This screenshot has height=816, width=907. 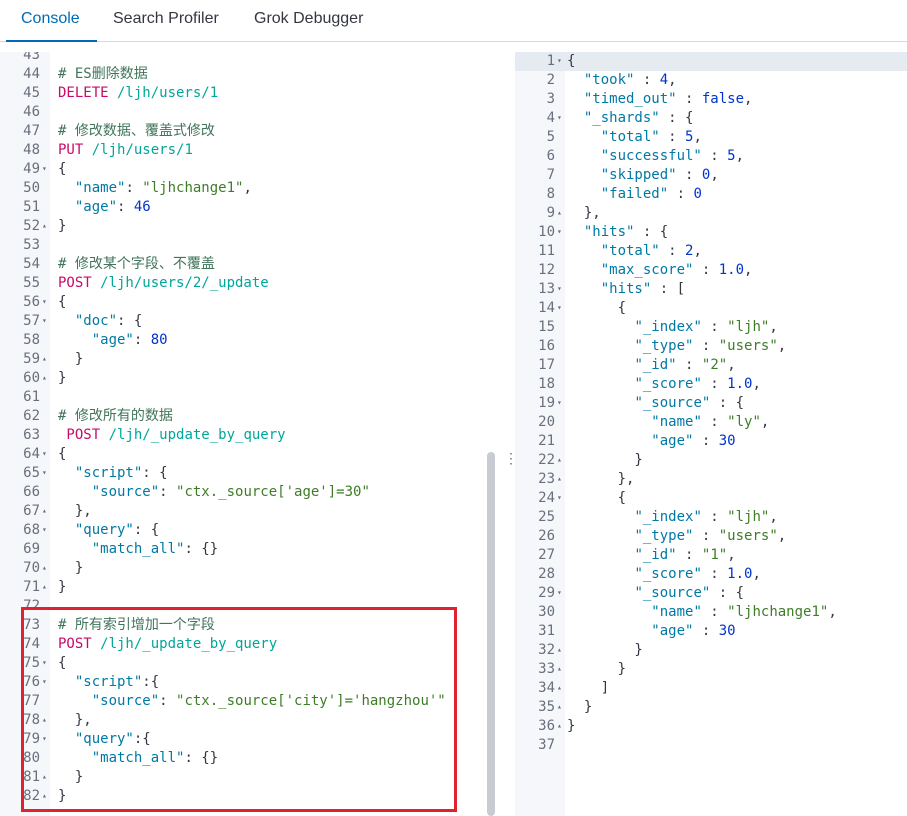 I want to click on code-line: 28 "_score" : 1.0,, so click(x=711, y=574).